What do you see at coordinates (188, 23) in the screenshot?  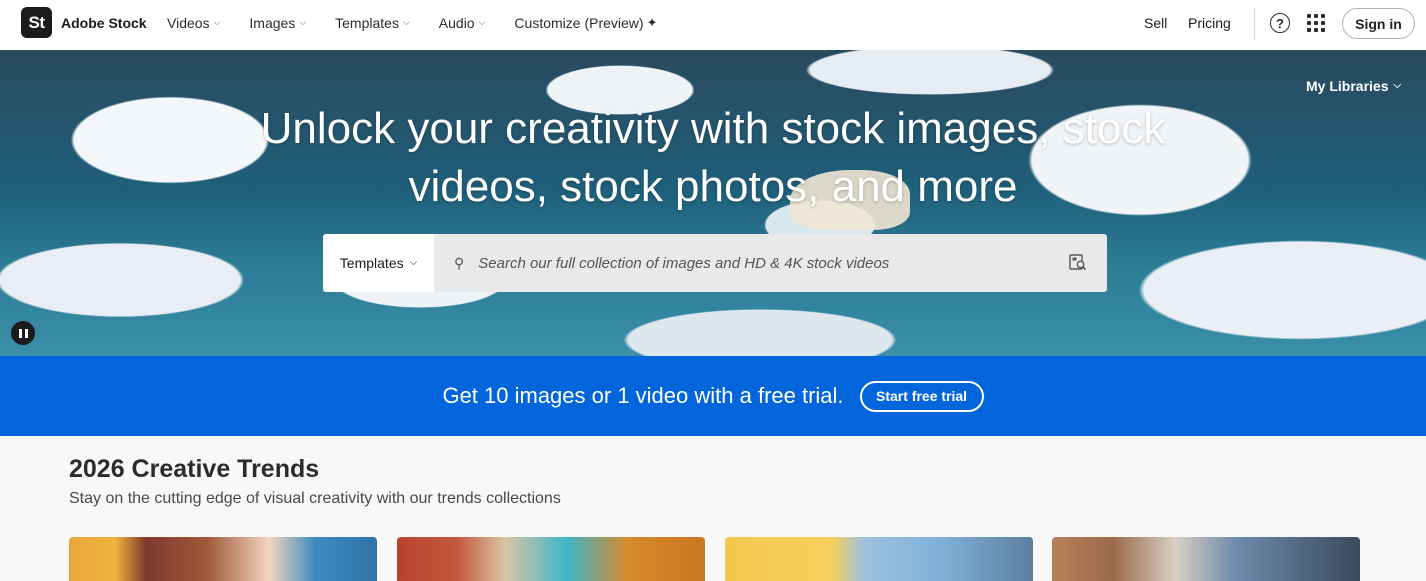 I see `nav-videos-label: Videos` at bounding box center [188, 23].